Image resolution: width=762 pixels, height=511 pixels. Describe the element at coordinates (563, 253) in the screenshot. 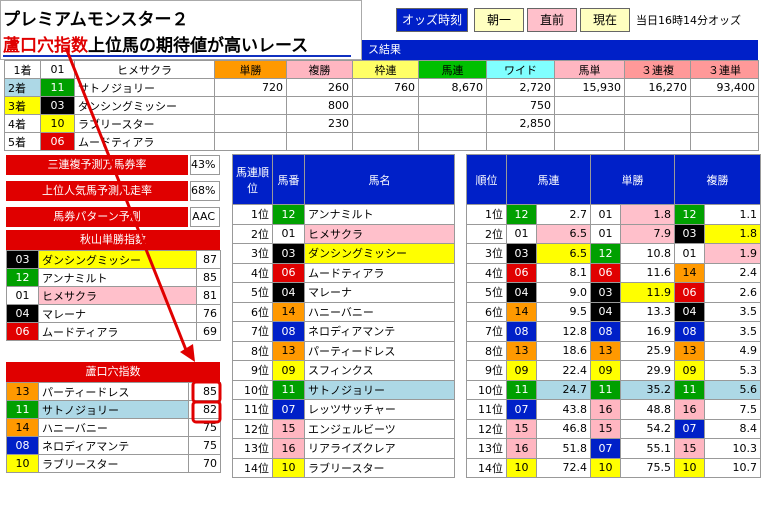

I see `odds-value: 6.5` at that location.